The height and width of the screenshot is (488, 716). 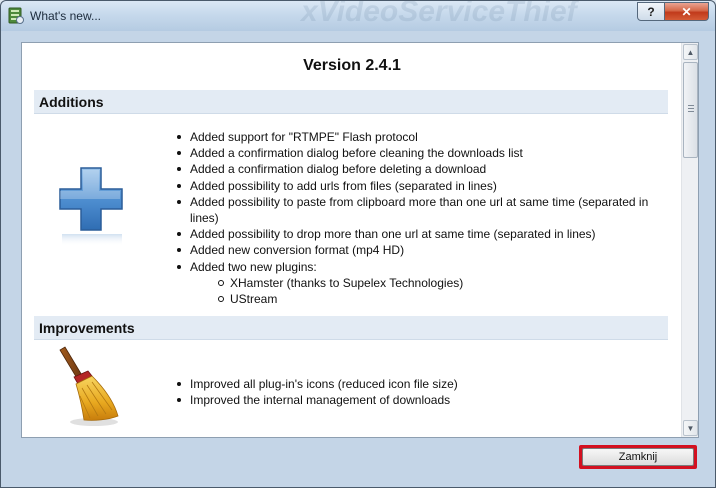 I want to click on title-bar-watermark: xVideoServiceThief, so click(x=439, y=14).